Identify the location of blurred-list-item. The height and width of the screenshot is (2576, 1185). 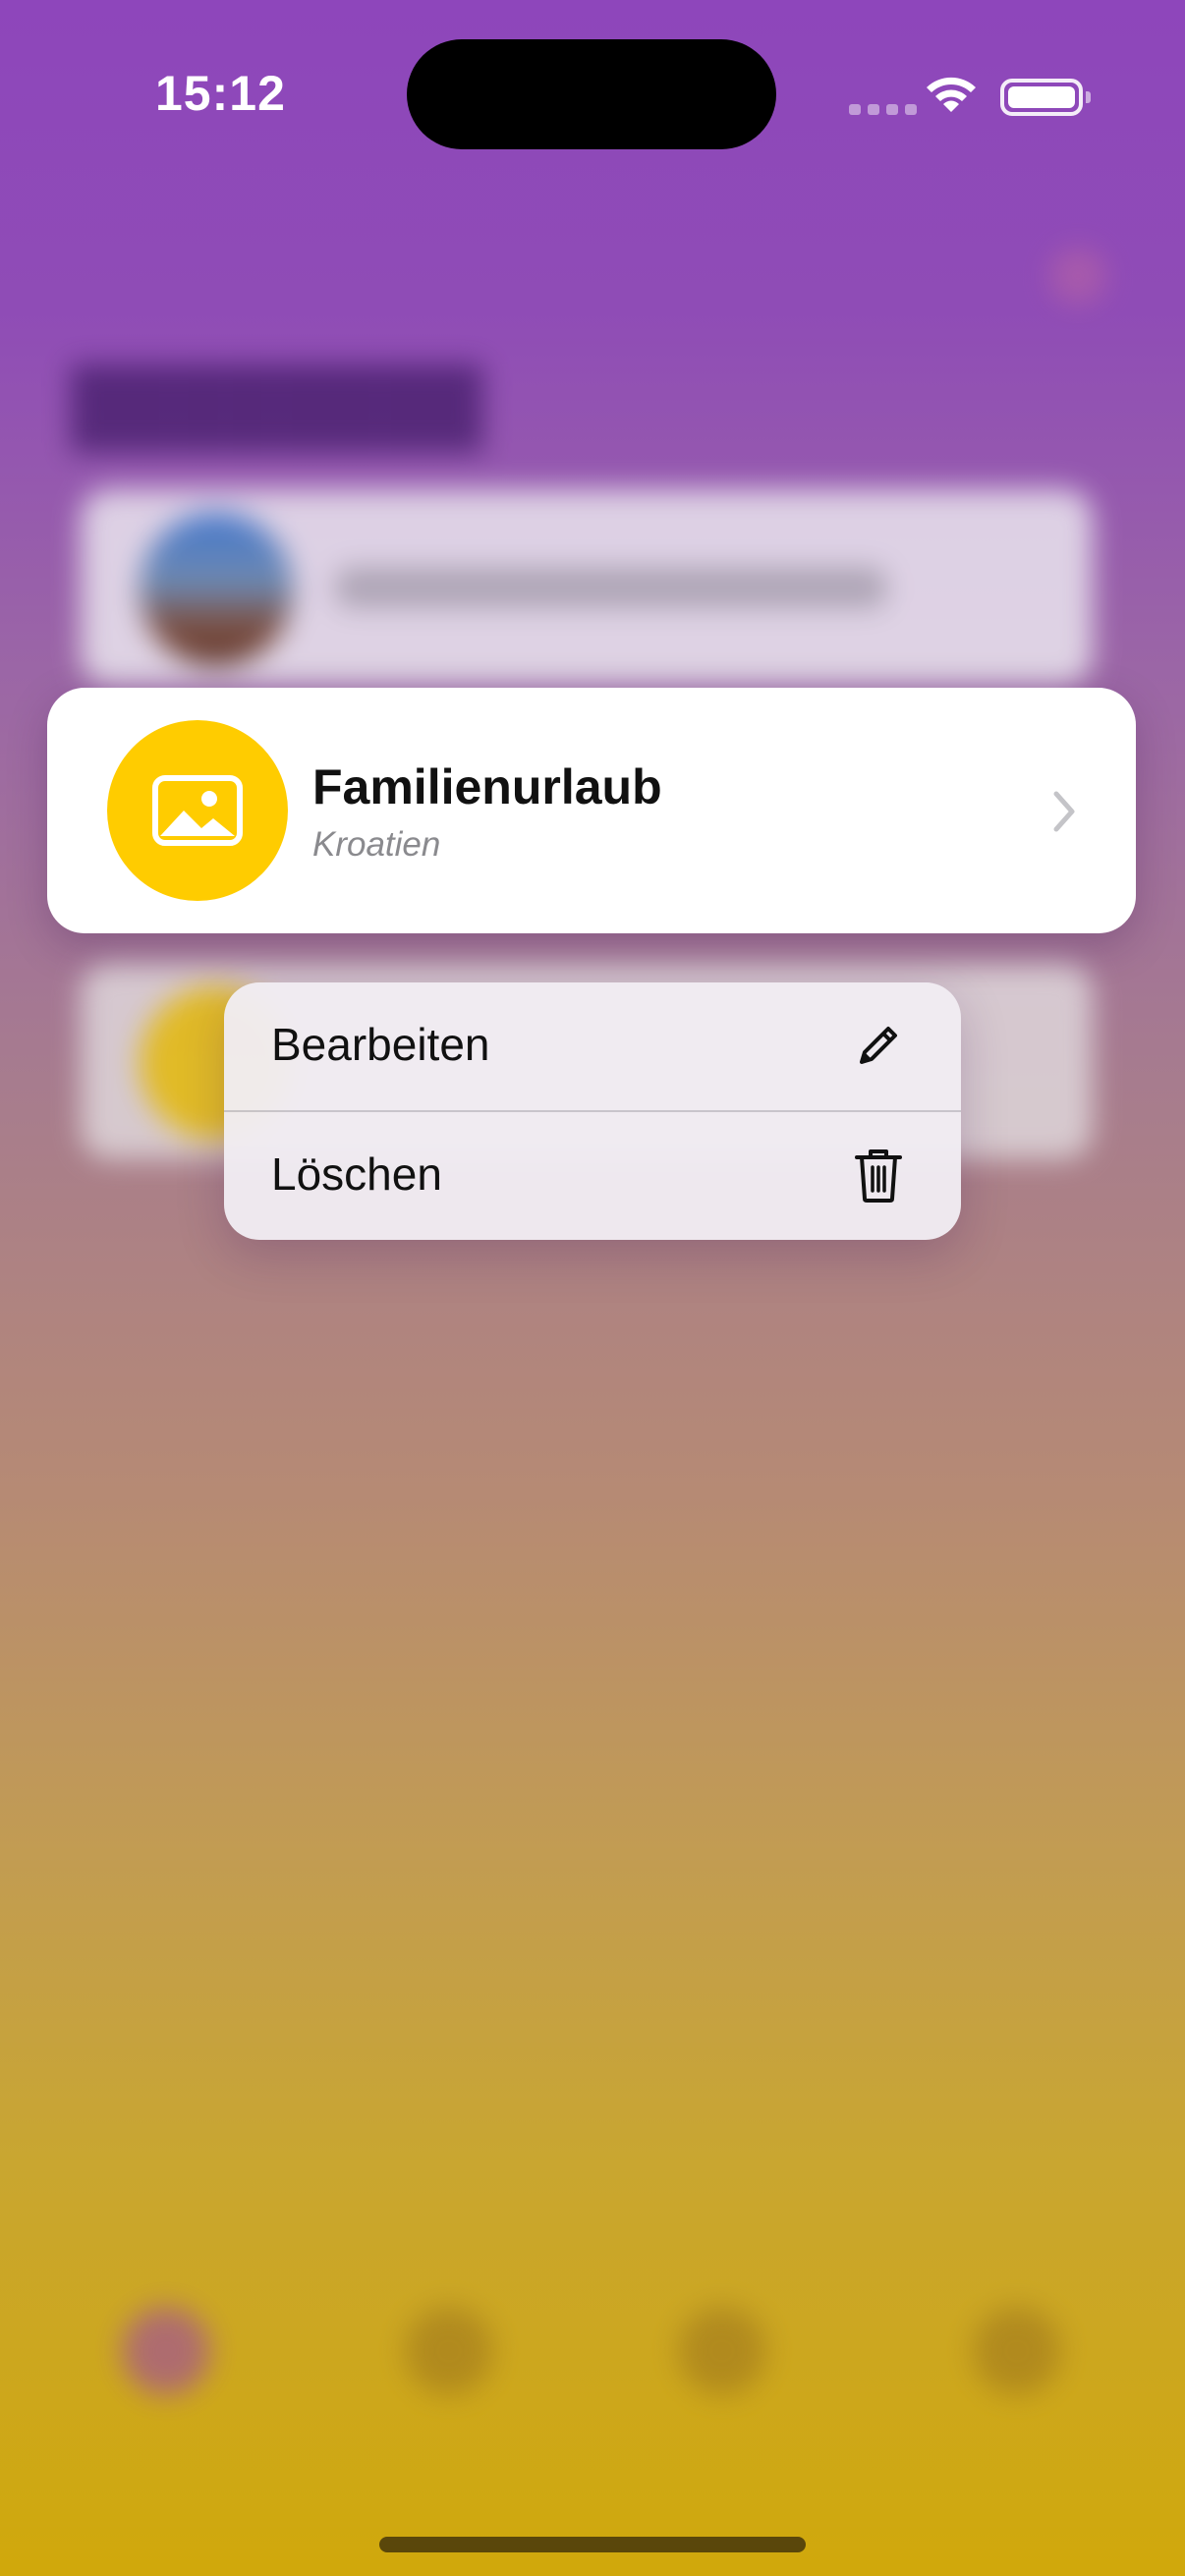
(587, 587).